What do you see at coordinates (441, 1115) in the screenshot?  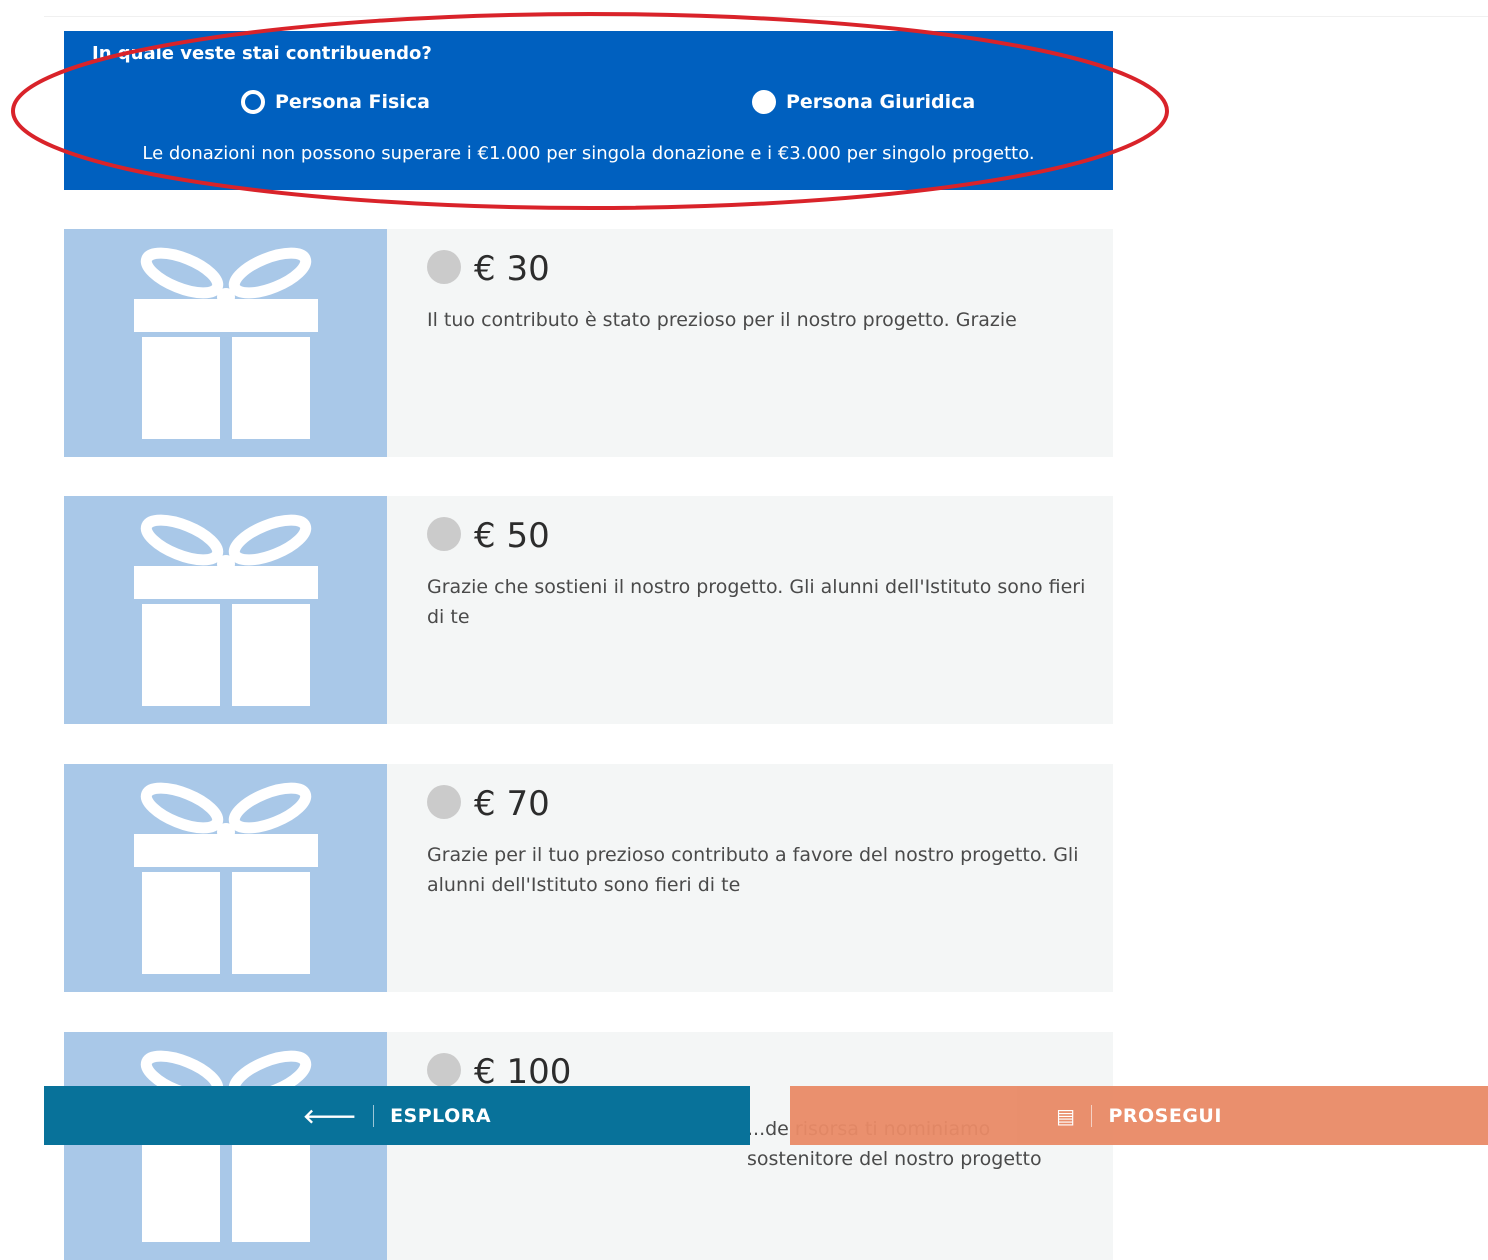 I see `esplora-label: ESPLORA` at bounding box center [441, 1115].